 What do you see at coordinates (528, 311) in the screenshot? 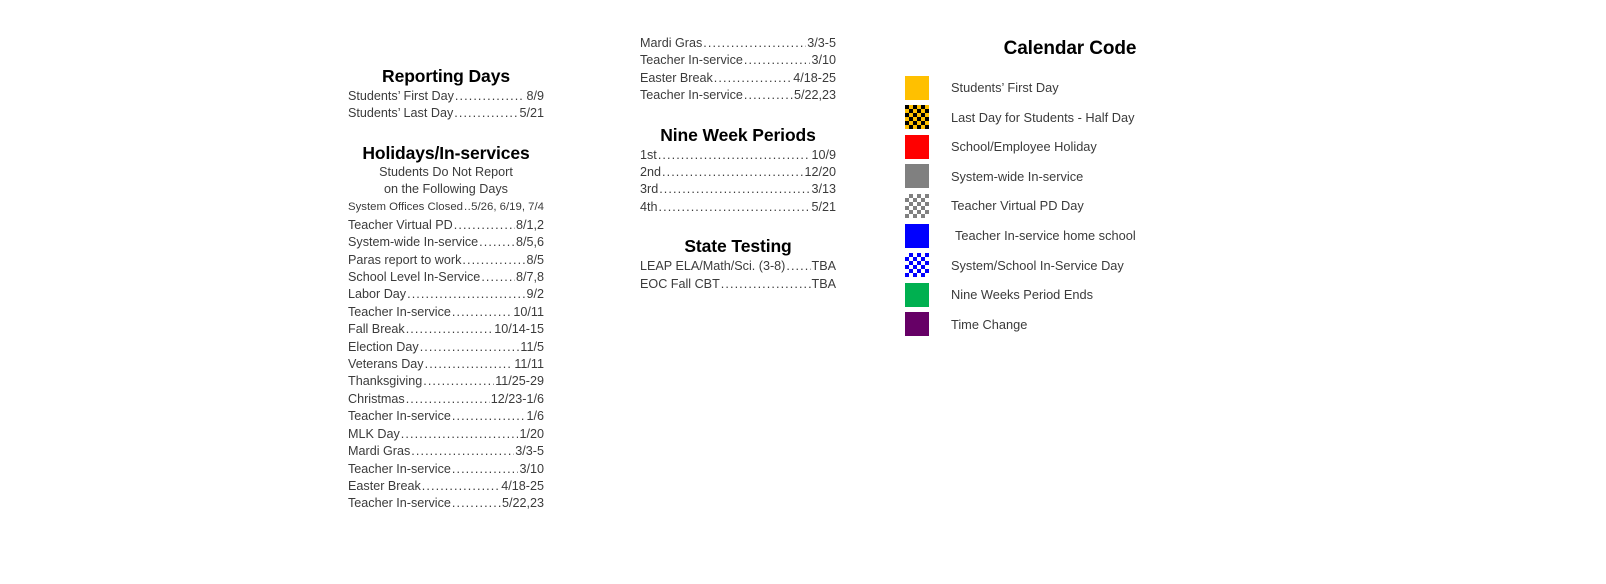
I see `entry-value: 10/11` at bounding box center [528, 311].